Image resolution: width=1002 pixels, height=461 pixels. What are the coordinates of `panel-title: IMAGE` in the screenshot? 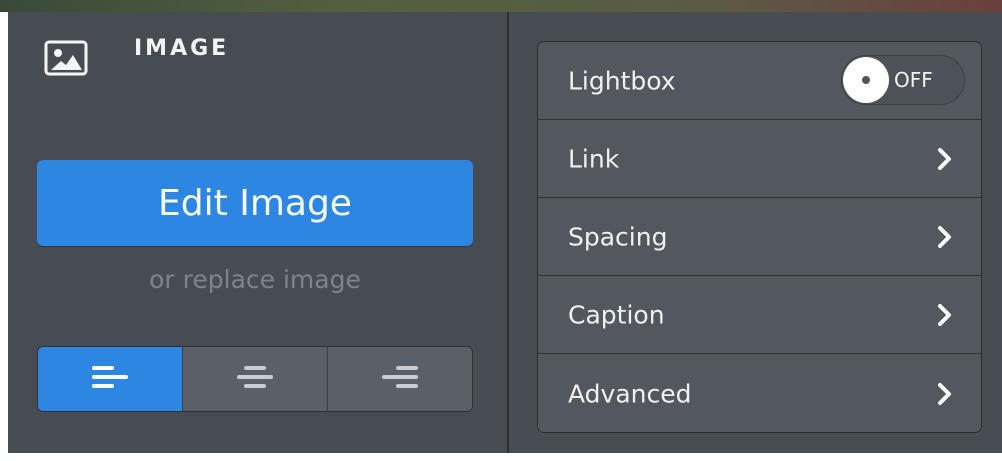 It's located at (182, 48).